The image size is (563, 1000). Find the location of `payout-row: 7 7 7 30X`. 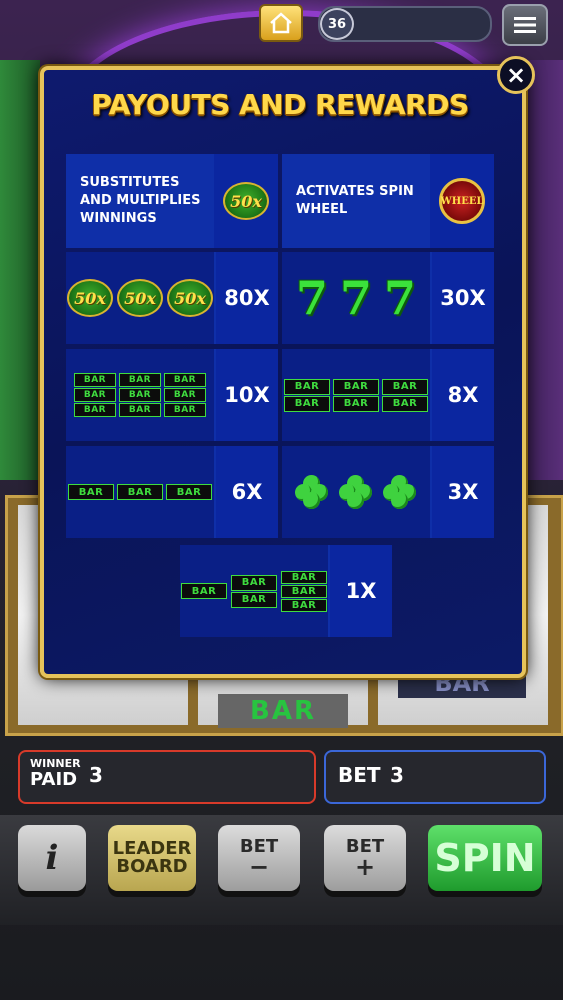

payout-row: 7 7 7 30X is located at coordinates (388, 298).